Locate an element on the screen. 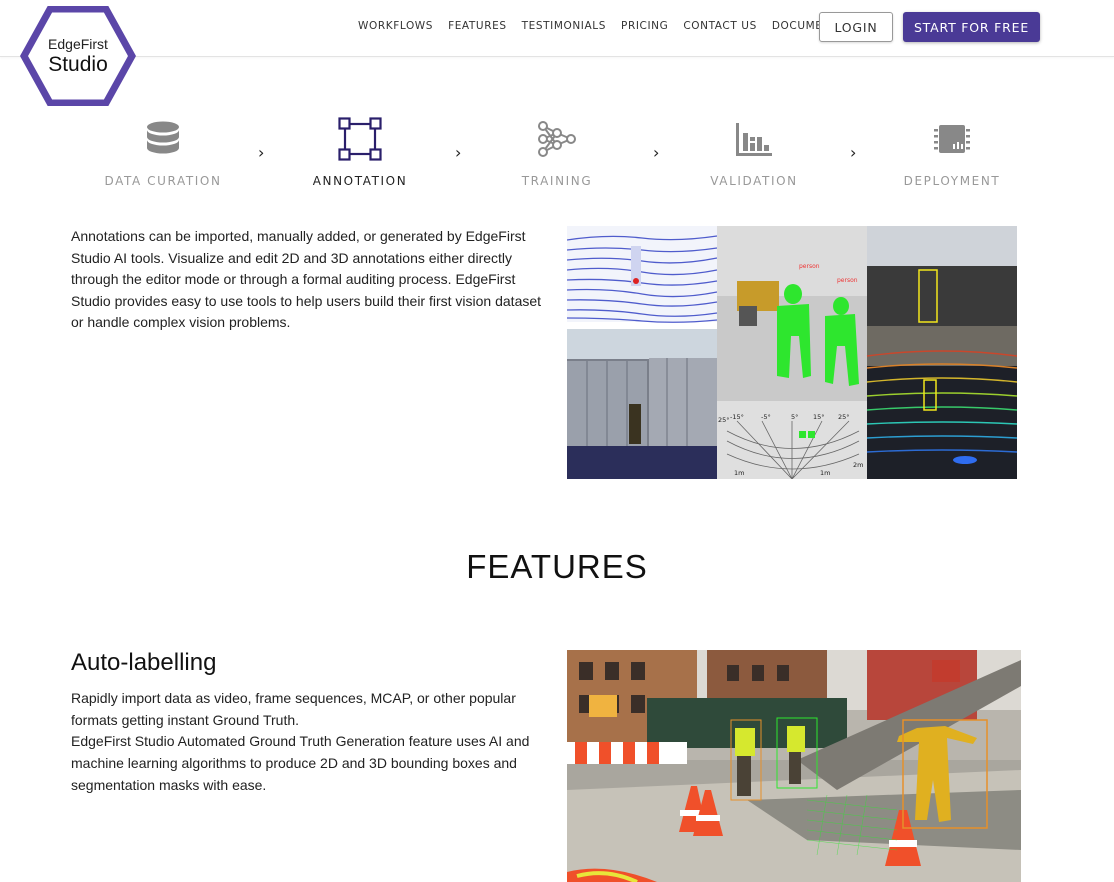  workflow-step-data-curation: DATA CURATION is located at coordinates (163, 152).